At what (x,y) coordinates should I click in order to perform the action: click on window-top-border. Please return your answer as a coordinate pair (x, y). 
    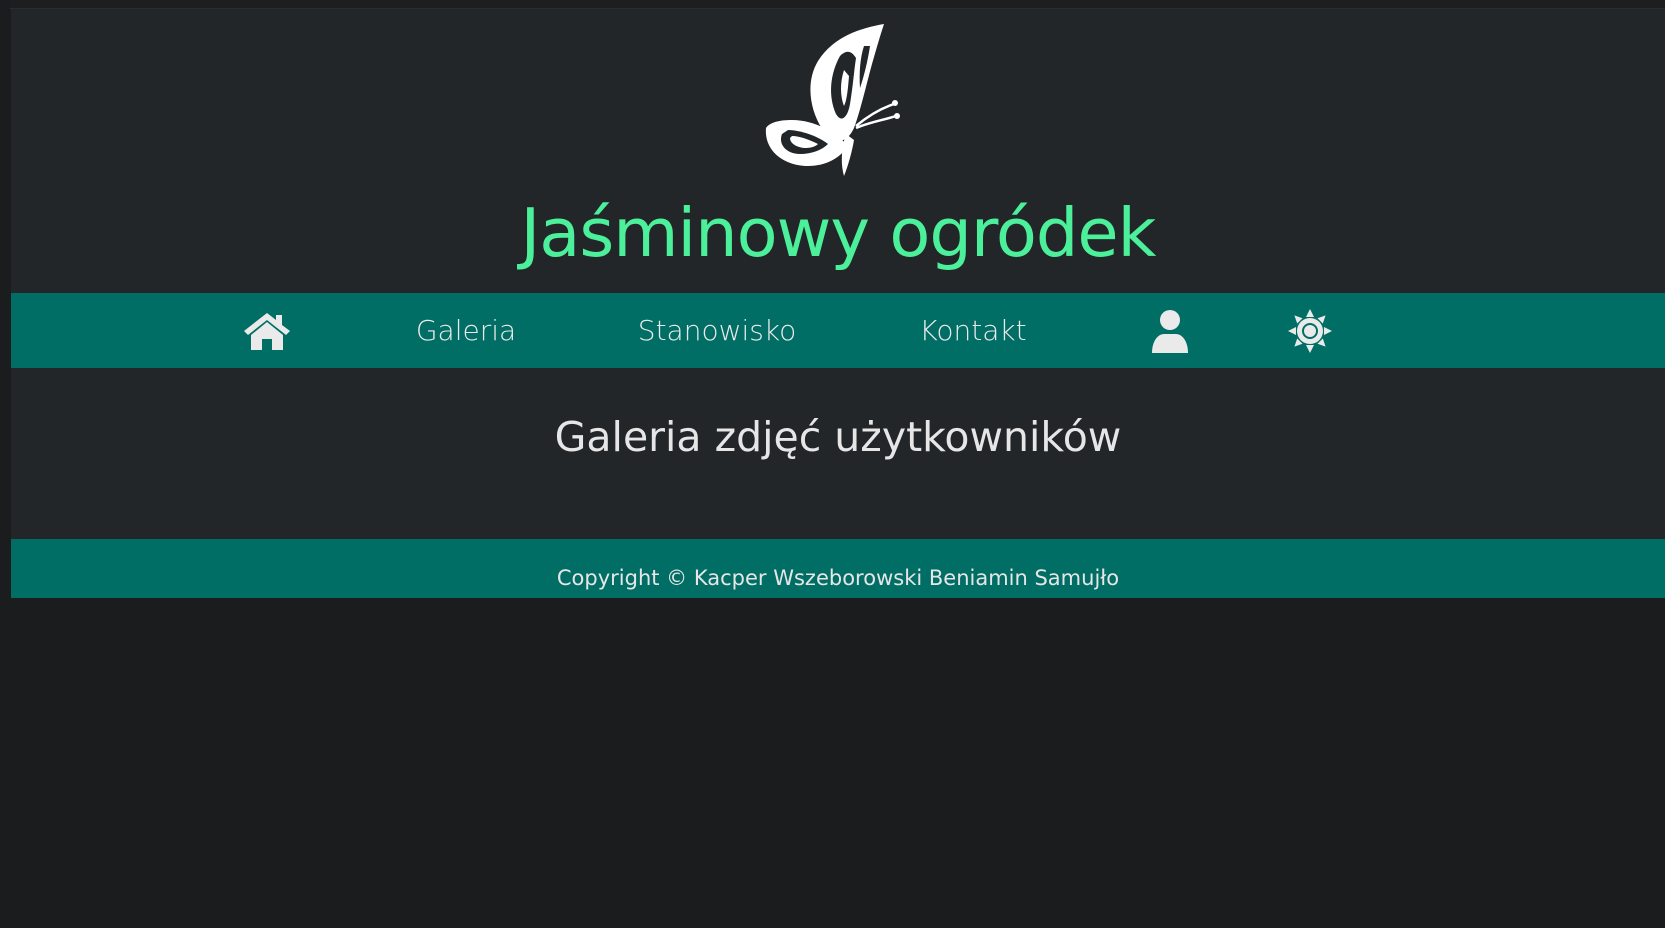
    Looking at the image, I should click on (832, 4).